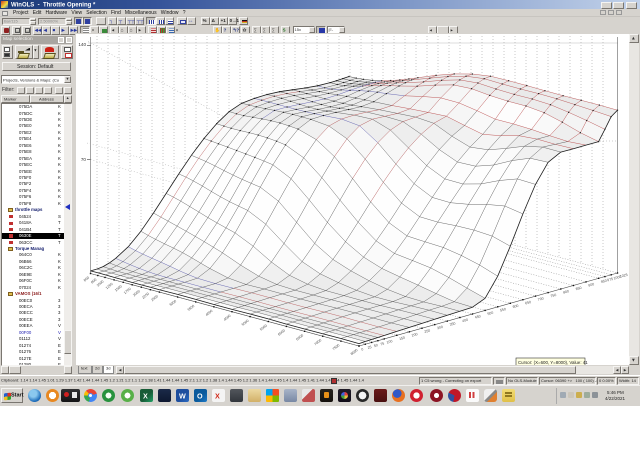 The width and height of the screenshot is (640, 461). Describe the element at coordinates (299, 337) in the screenshot. I see `svg-text: 6500` at that location.